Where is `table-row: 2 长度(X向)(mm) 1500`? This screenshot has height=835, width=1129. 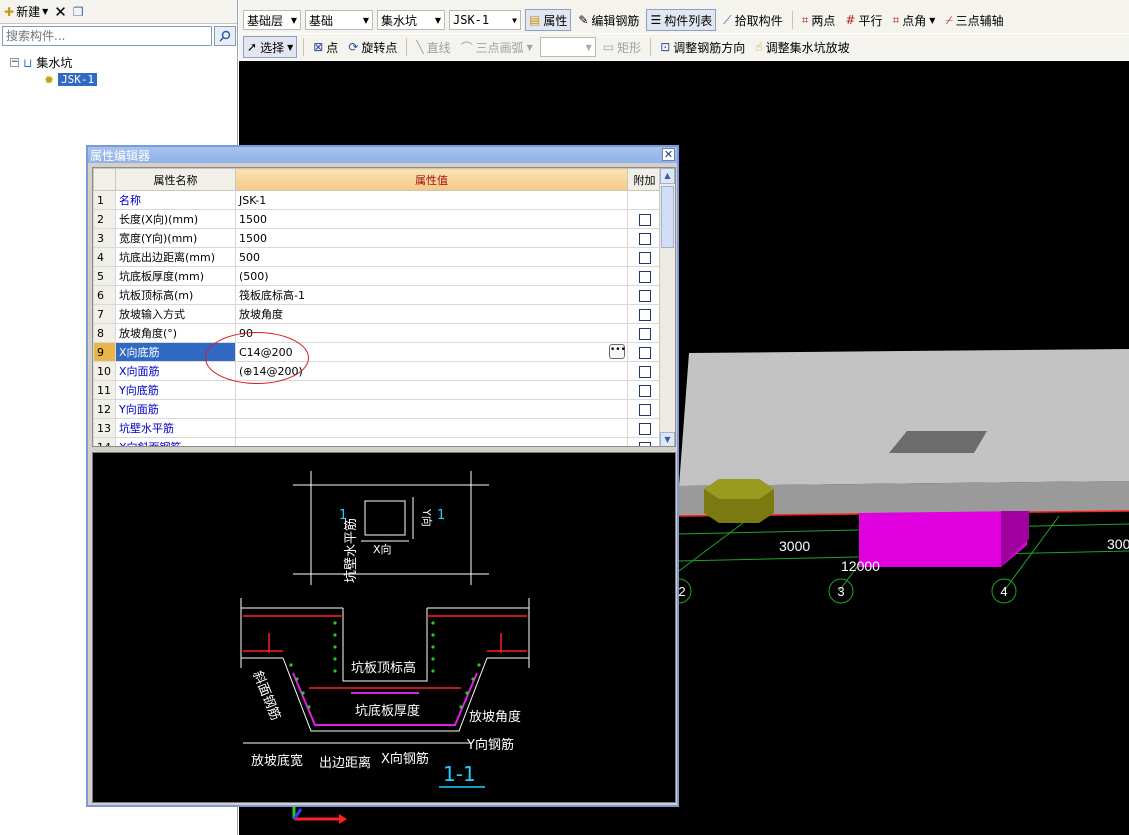 table-row: 2 长度(X向)(mm) 1500 is located at coordinates (377, 219).